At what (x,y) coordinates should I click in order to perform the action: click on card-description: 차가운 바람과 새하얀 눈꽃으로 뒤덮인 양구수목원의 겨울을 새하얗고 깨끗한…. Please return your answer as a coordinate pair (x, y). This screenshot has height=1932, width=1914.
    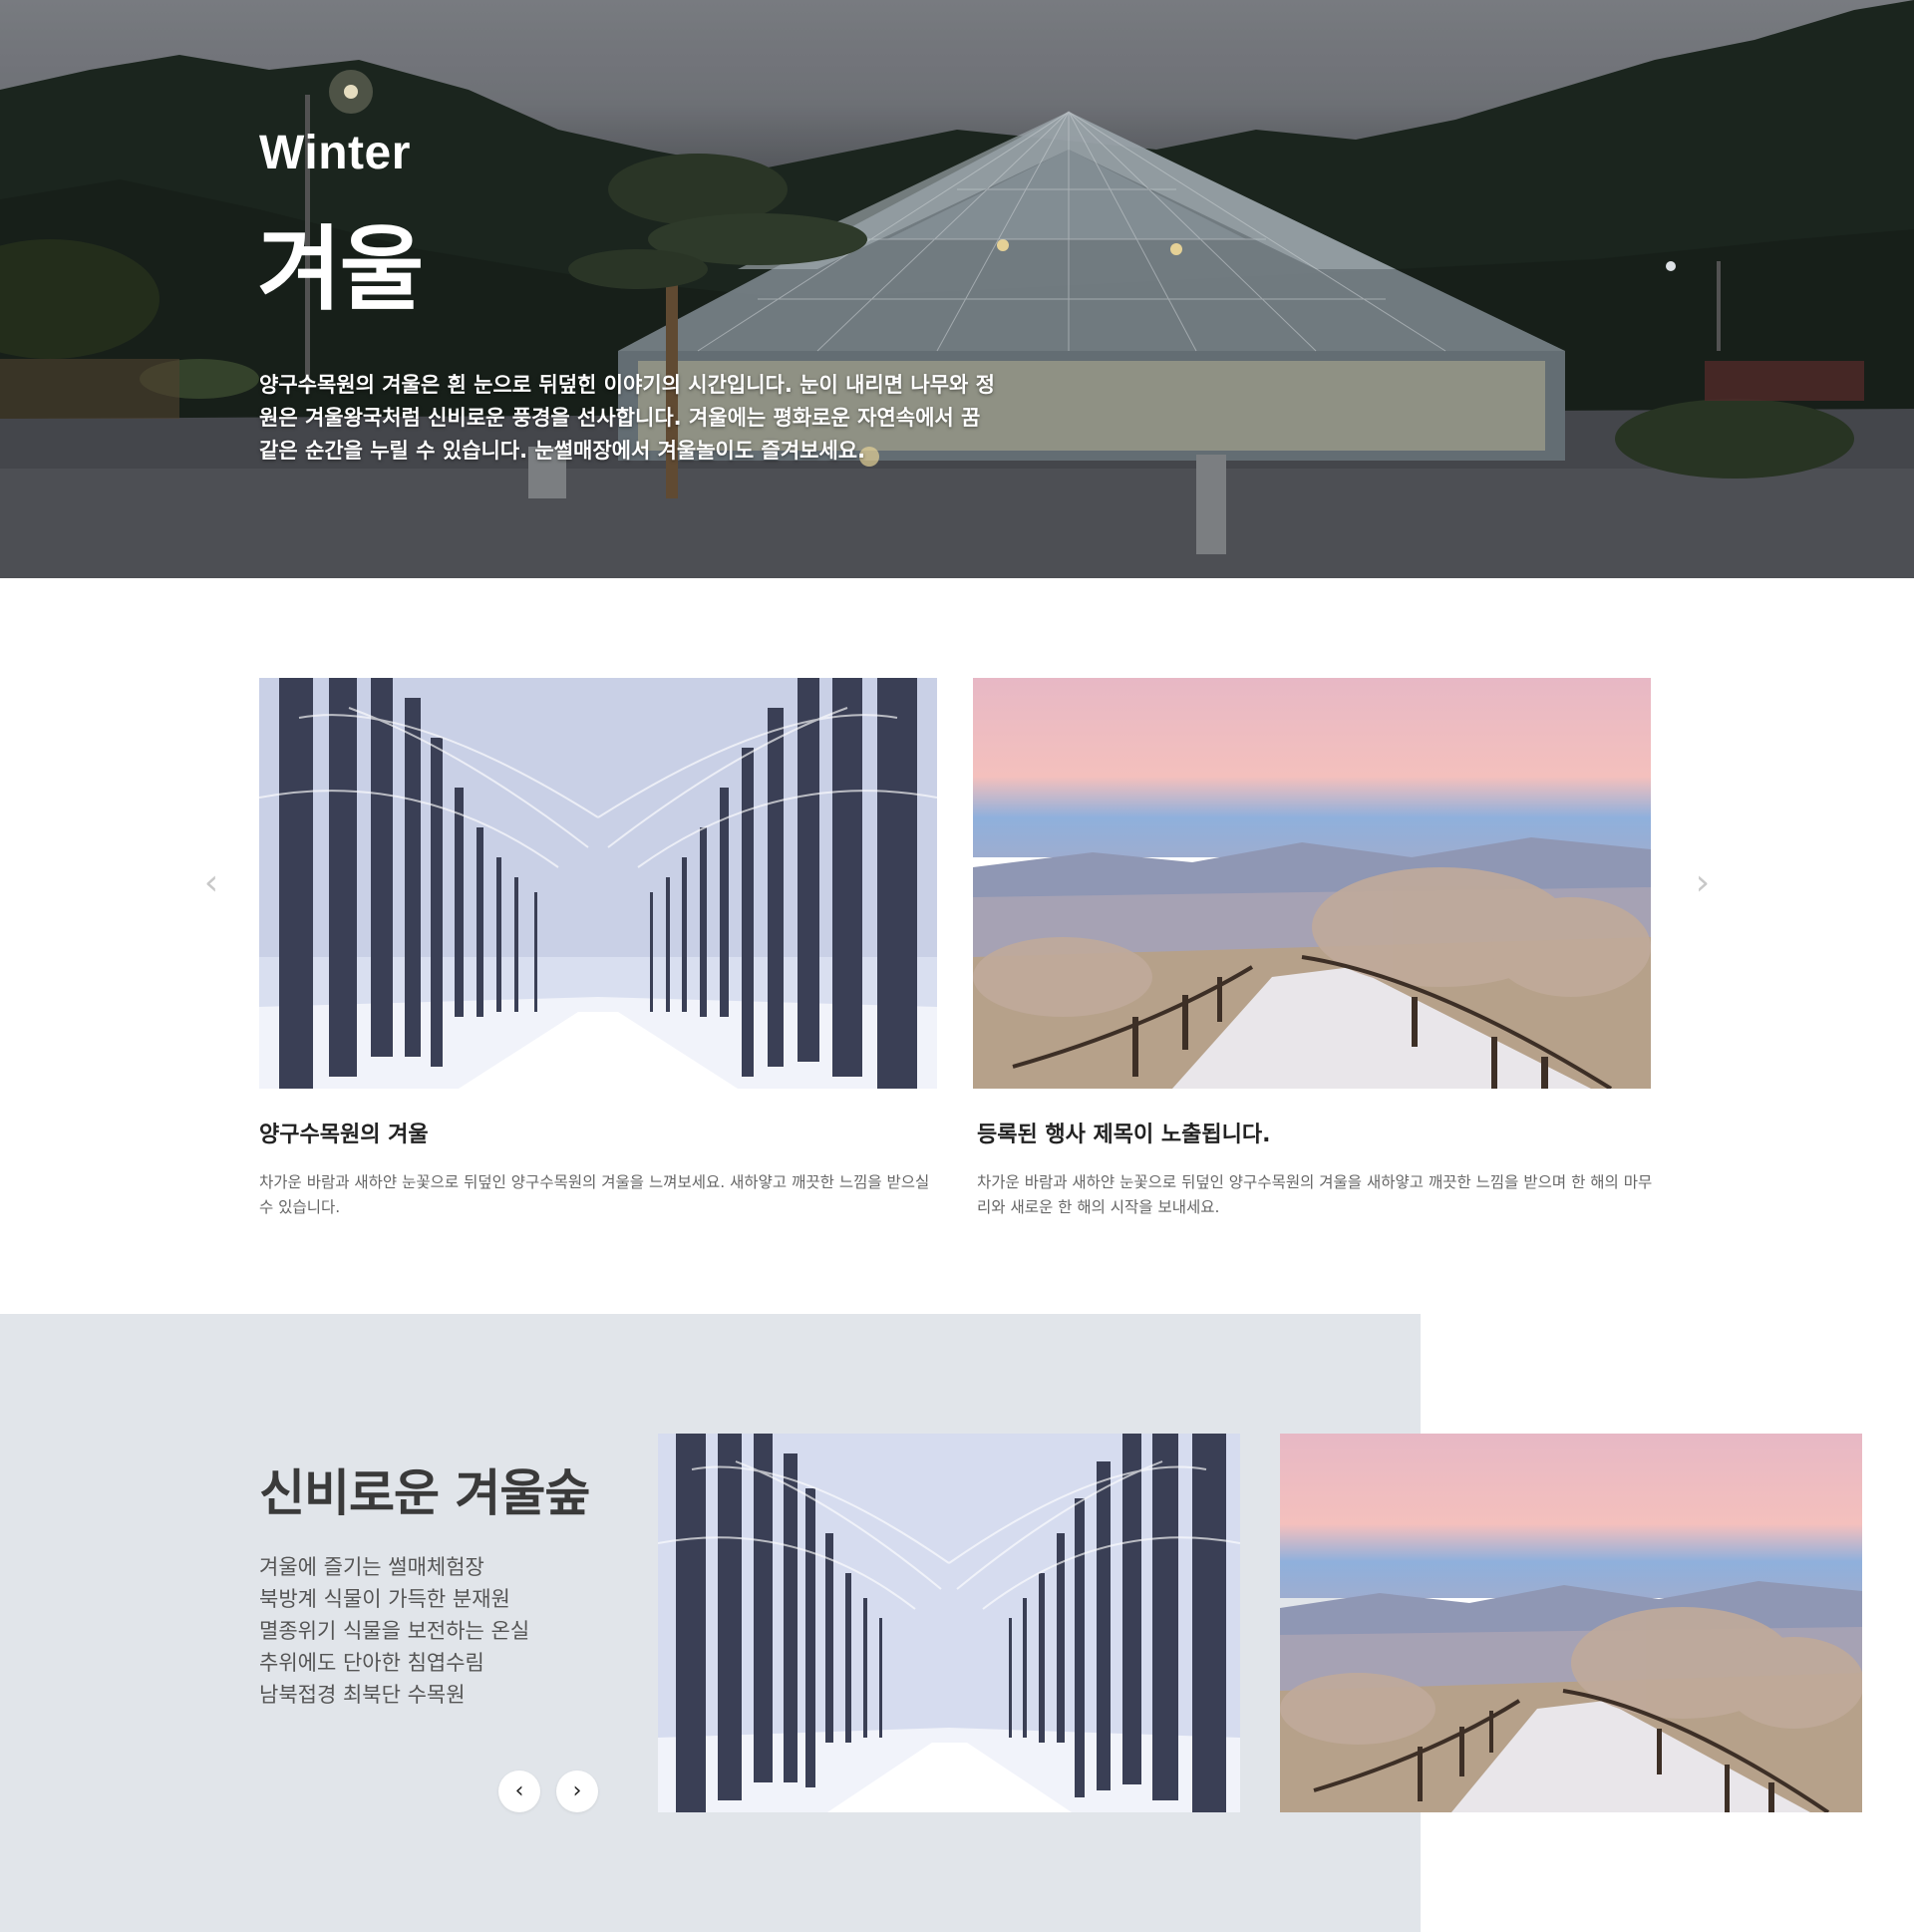
    Looking at the image, I should click on (1315, 1194).